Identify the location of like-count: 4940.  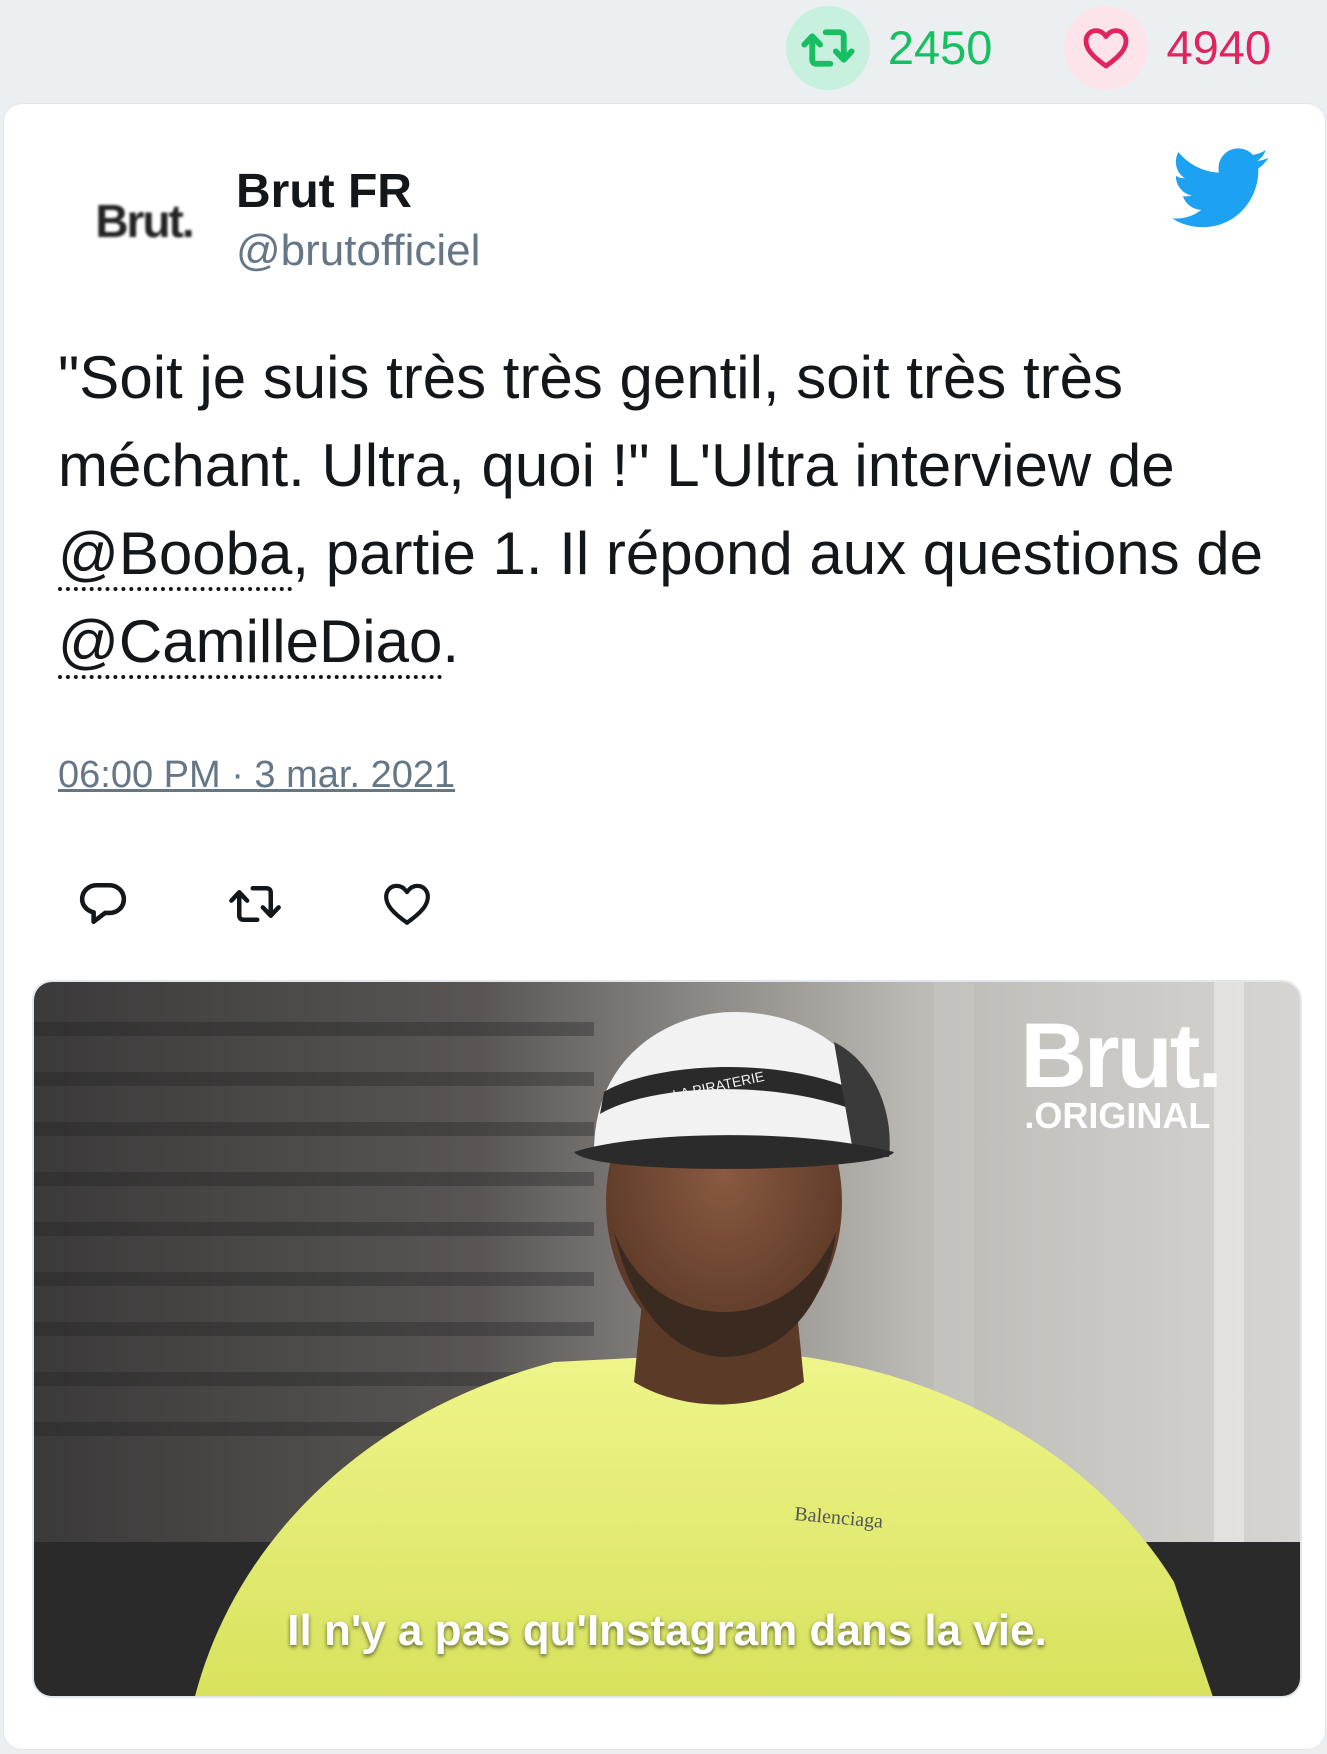
(1218, 47).